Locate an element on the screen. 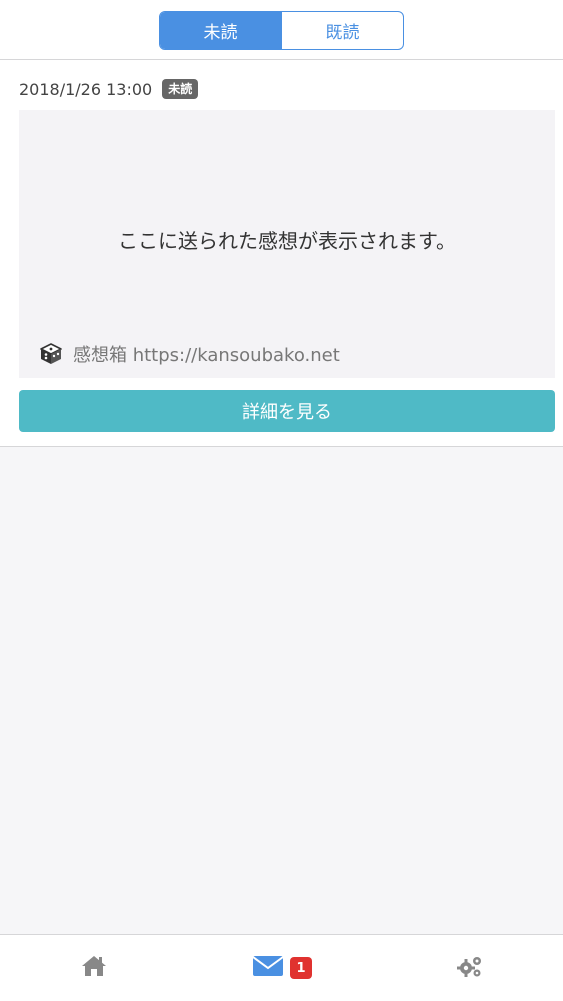  message-meta: 2018/1/26 13:00 未読 is located at coordinates (109, 89).